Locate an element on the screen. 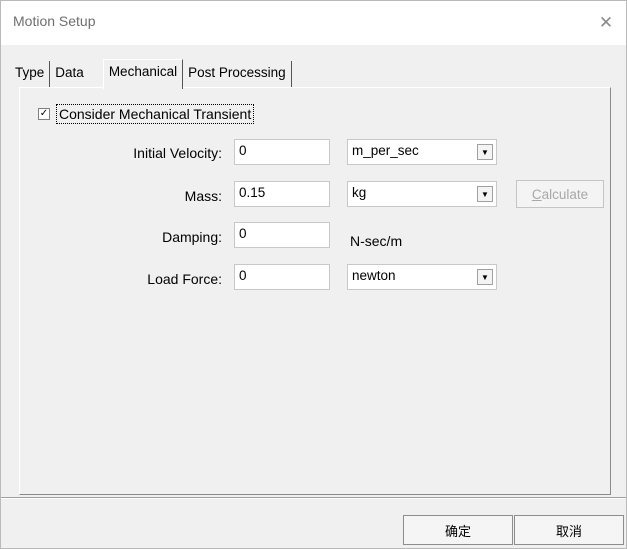 This screenshot has width=627, height=549. mass-label: Mass: is located at coordinates (203, 196).